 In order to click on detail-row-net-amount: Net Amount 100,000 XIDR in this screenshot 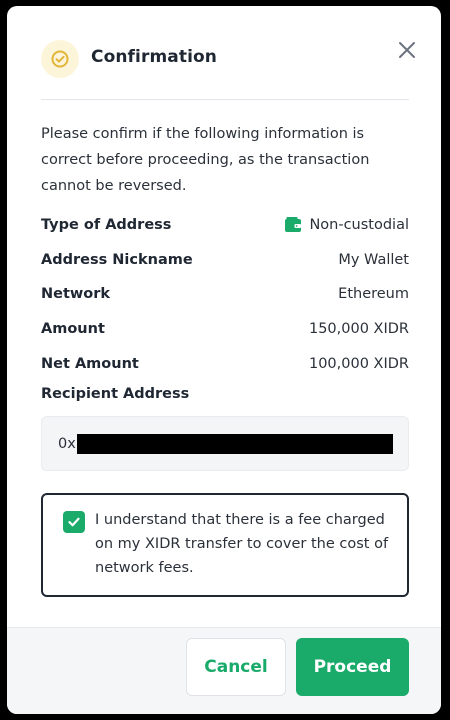, I will do `click(225, 364)`.